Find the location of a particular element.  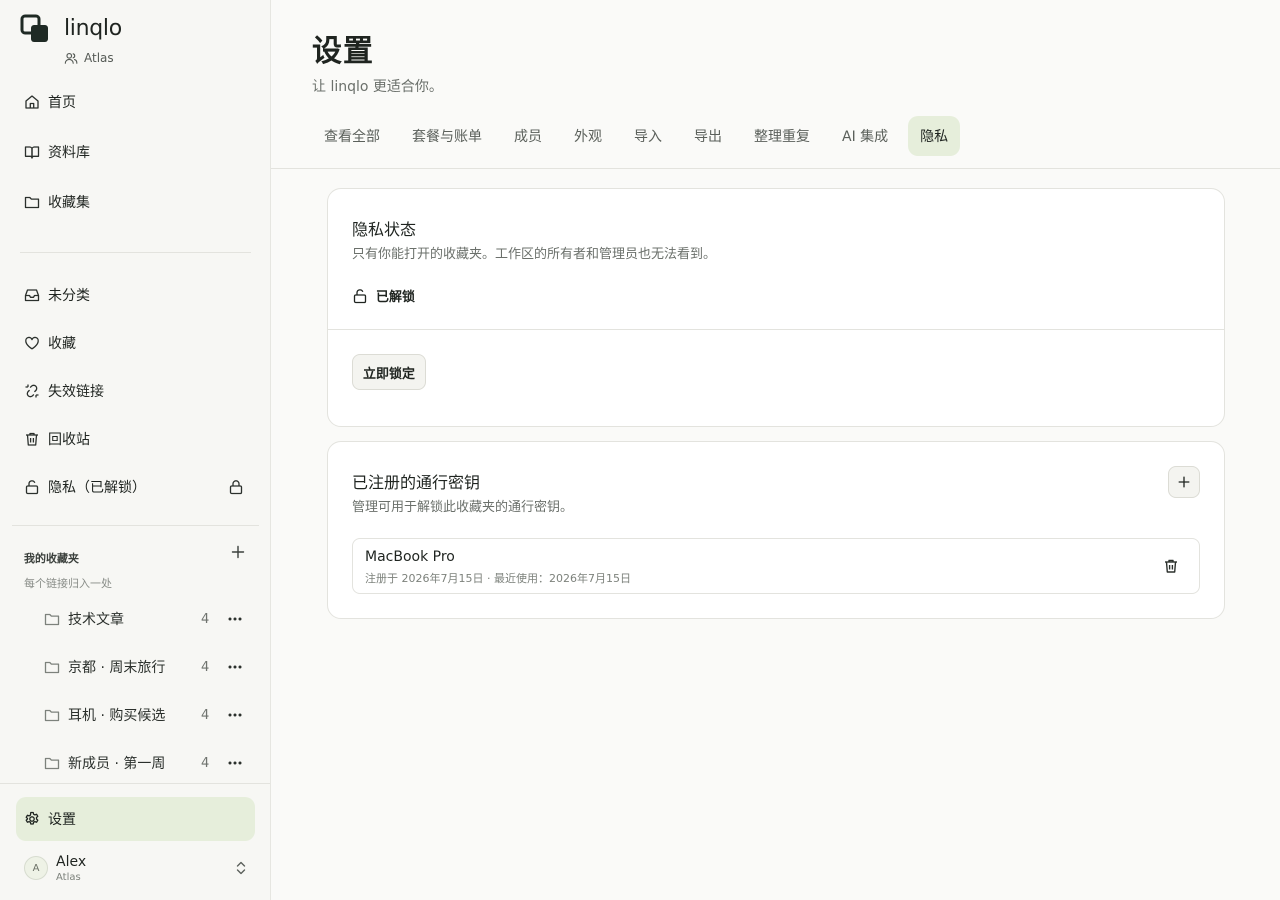

lock-icon is located at coordinates (236, 487).